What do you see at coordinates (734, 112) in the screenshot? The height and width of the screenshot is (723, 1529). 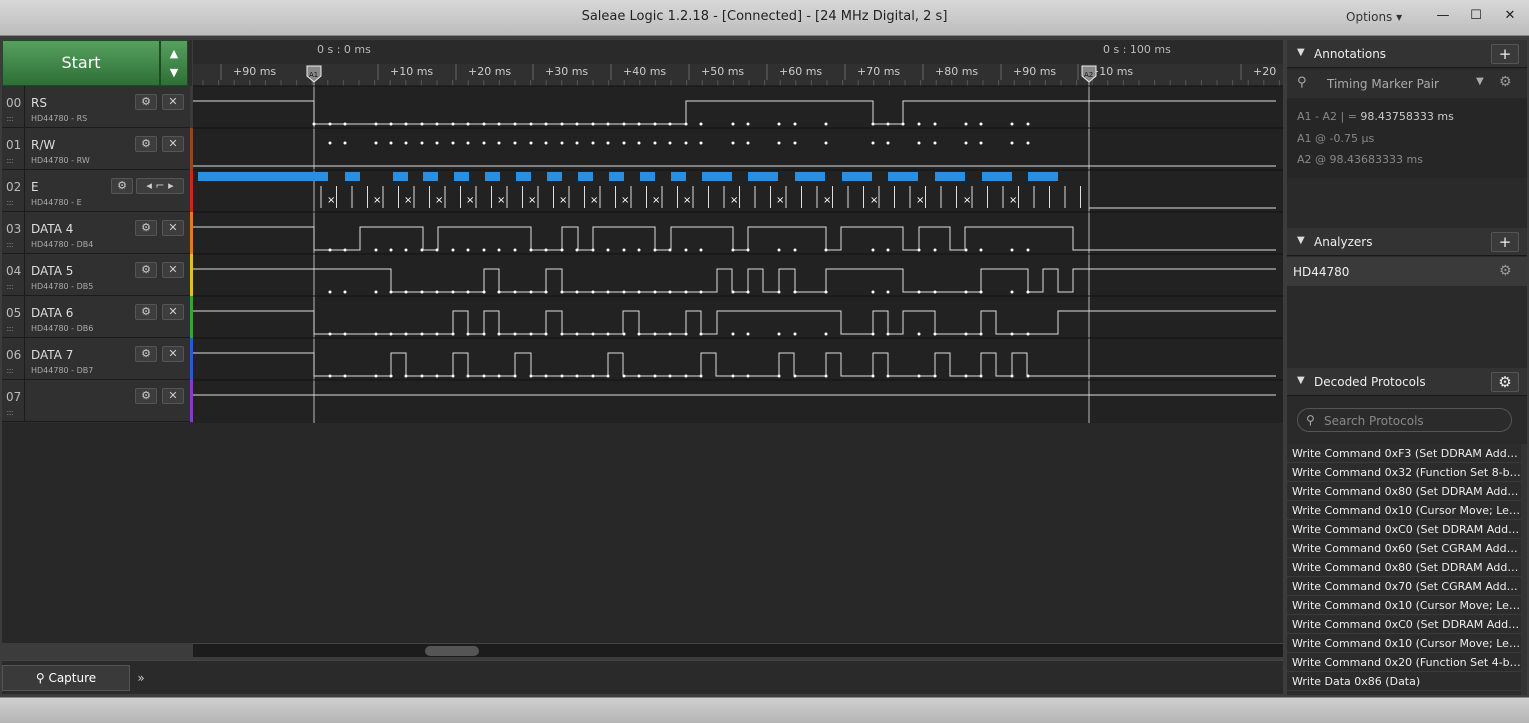 I see `signal-trace` at bounding box center [734, 112].